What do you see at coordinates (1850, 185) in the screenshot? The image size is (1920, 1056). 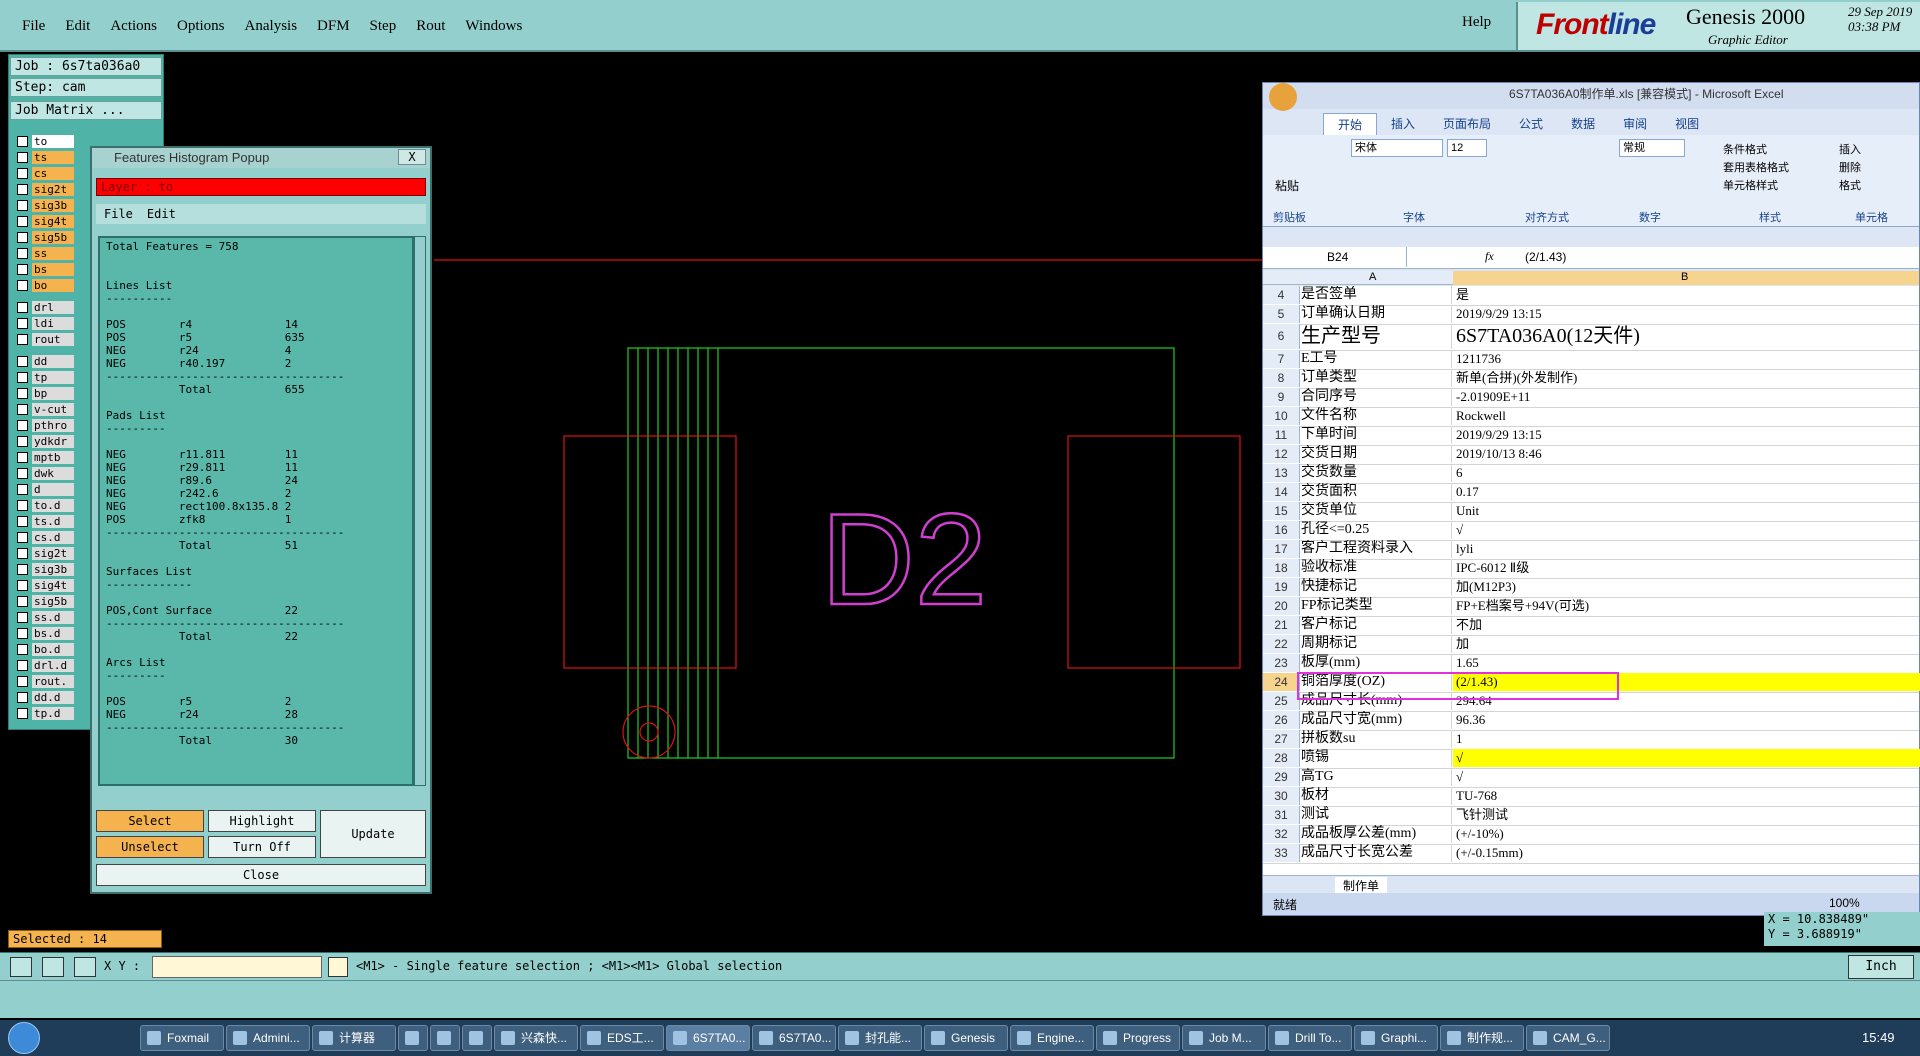 I see `format-cell-button: 格式` at bounding box center [1850, 185].